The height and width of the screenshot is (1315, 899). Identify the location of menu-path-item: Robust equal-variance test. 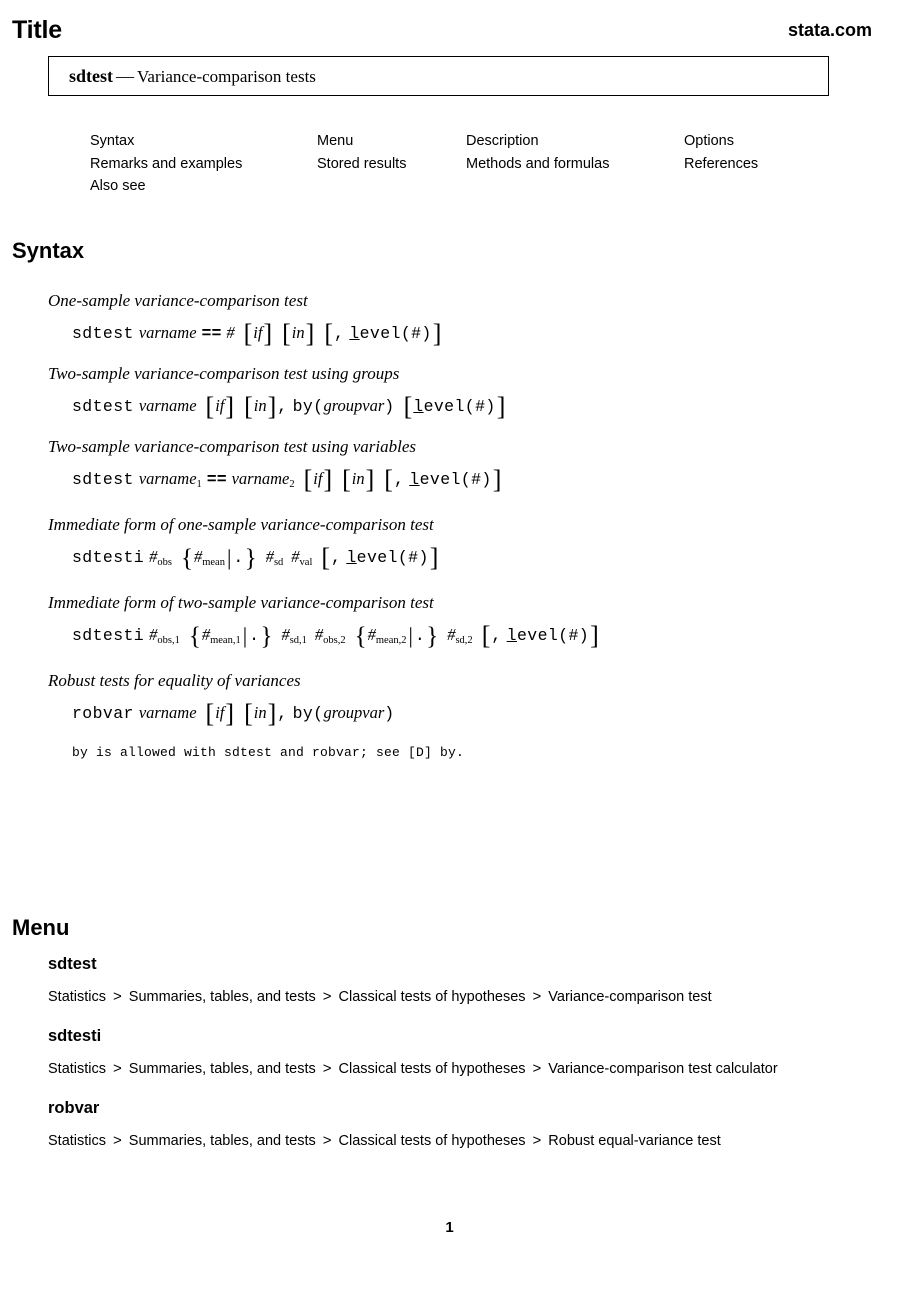
(634, 1141).